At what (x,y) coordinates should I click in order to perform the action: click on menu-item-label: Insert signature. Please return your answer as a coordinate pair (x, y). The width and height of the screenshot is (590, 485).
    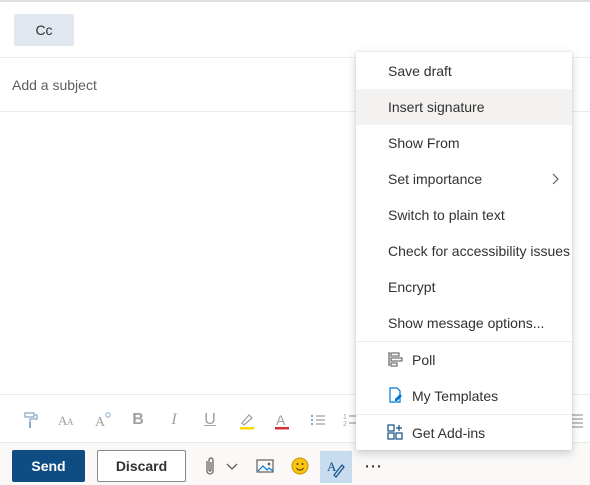
    Looking at the image, I should click on (436, 107).